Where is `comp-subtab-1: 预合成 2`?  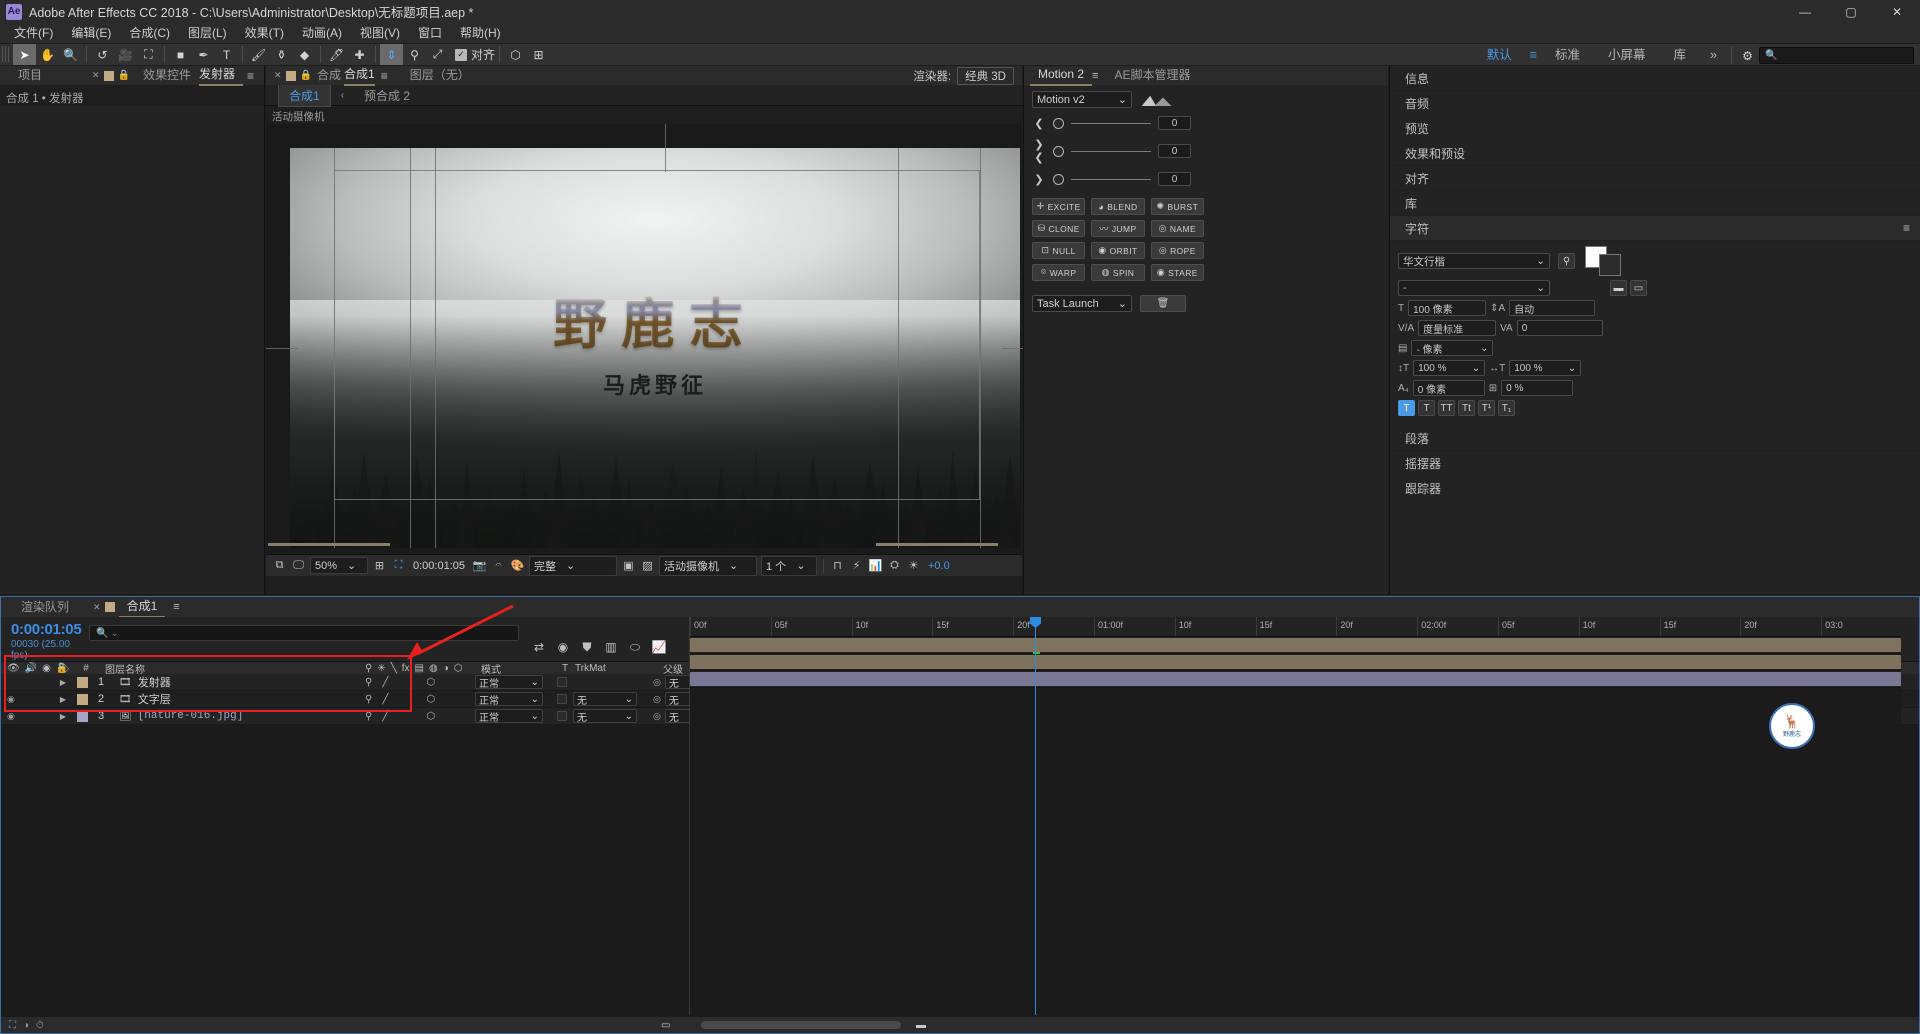
comp-subtab-1: 预合成 2 is located at coordinates (387, 95).